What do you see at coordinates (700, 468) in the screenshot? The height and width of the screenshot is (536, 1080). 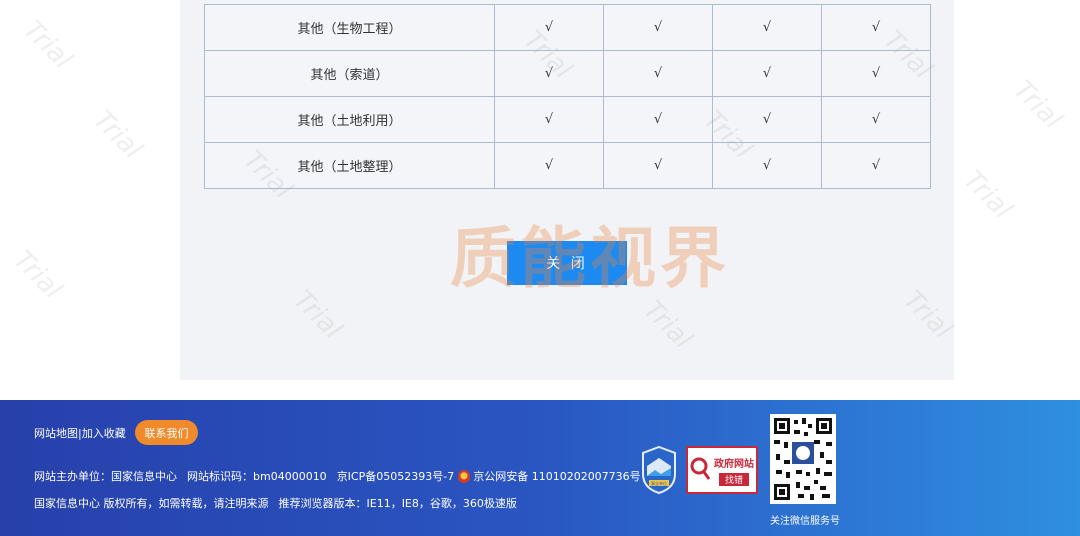 I see `magnifier-icon` at bounding box center [700, 468].